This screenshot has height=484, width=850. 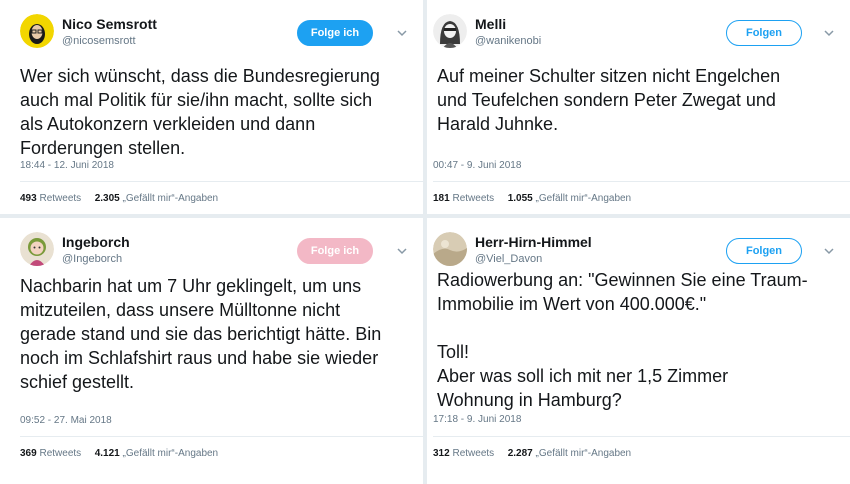 What do you see at coordinates (28, 198) in the screenshot?
I see `retweet-count: 493` at bounding box center [28, 198].